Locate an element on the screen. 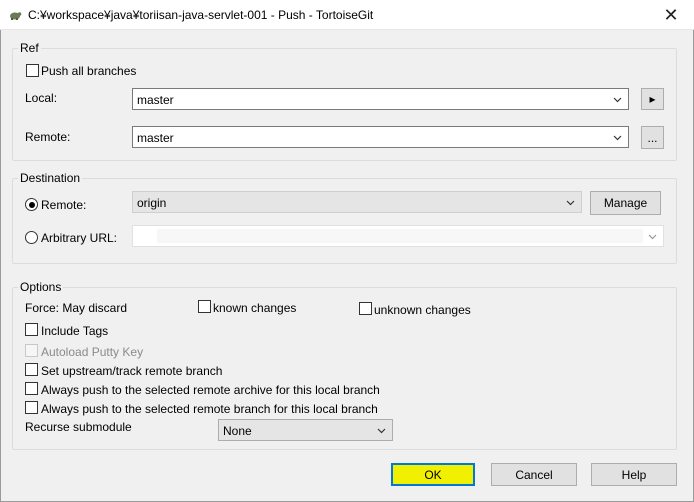 The width and height of the screenshot is (694, 502). ok-button: OK is located at coordinates (433, 474).